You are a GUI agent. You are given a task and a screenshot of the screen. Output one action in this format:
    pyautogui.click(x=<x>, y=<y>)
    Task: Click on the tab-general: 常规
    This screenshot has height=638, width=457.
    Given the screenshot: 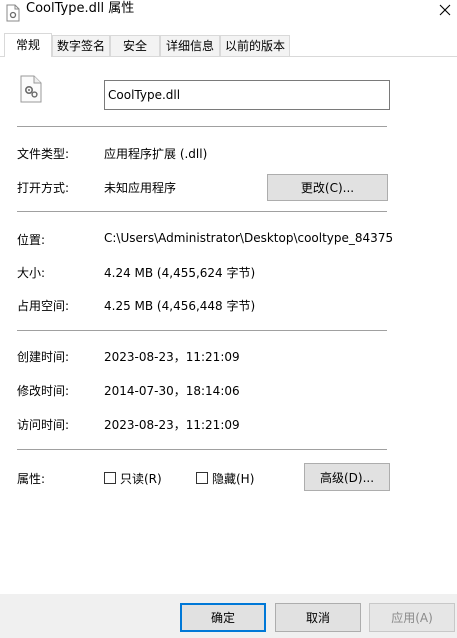 What is the action you would take?
    pyautogui.click(x=28, y=45)
    